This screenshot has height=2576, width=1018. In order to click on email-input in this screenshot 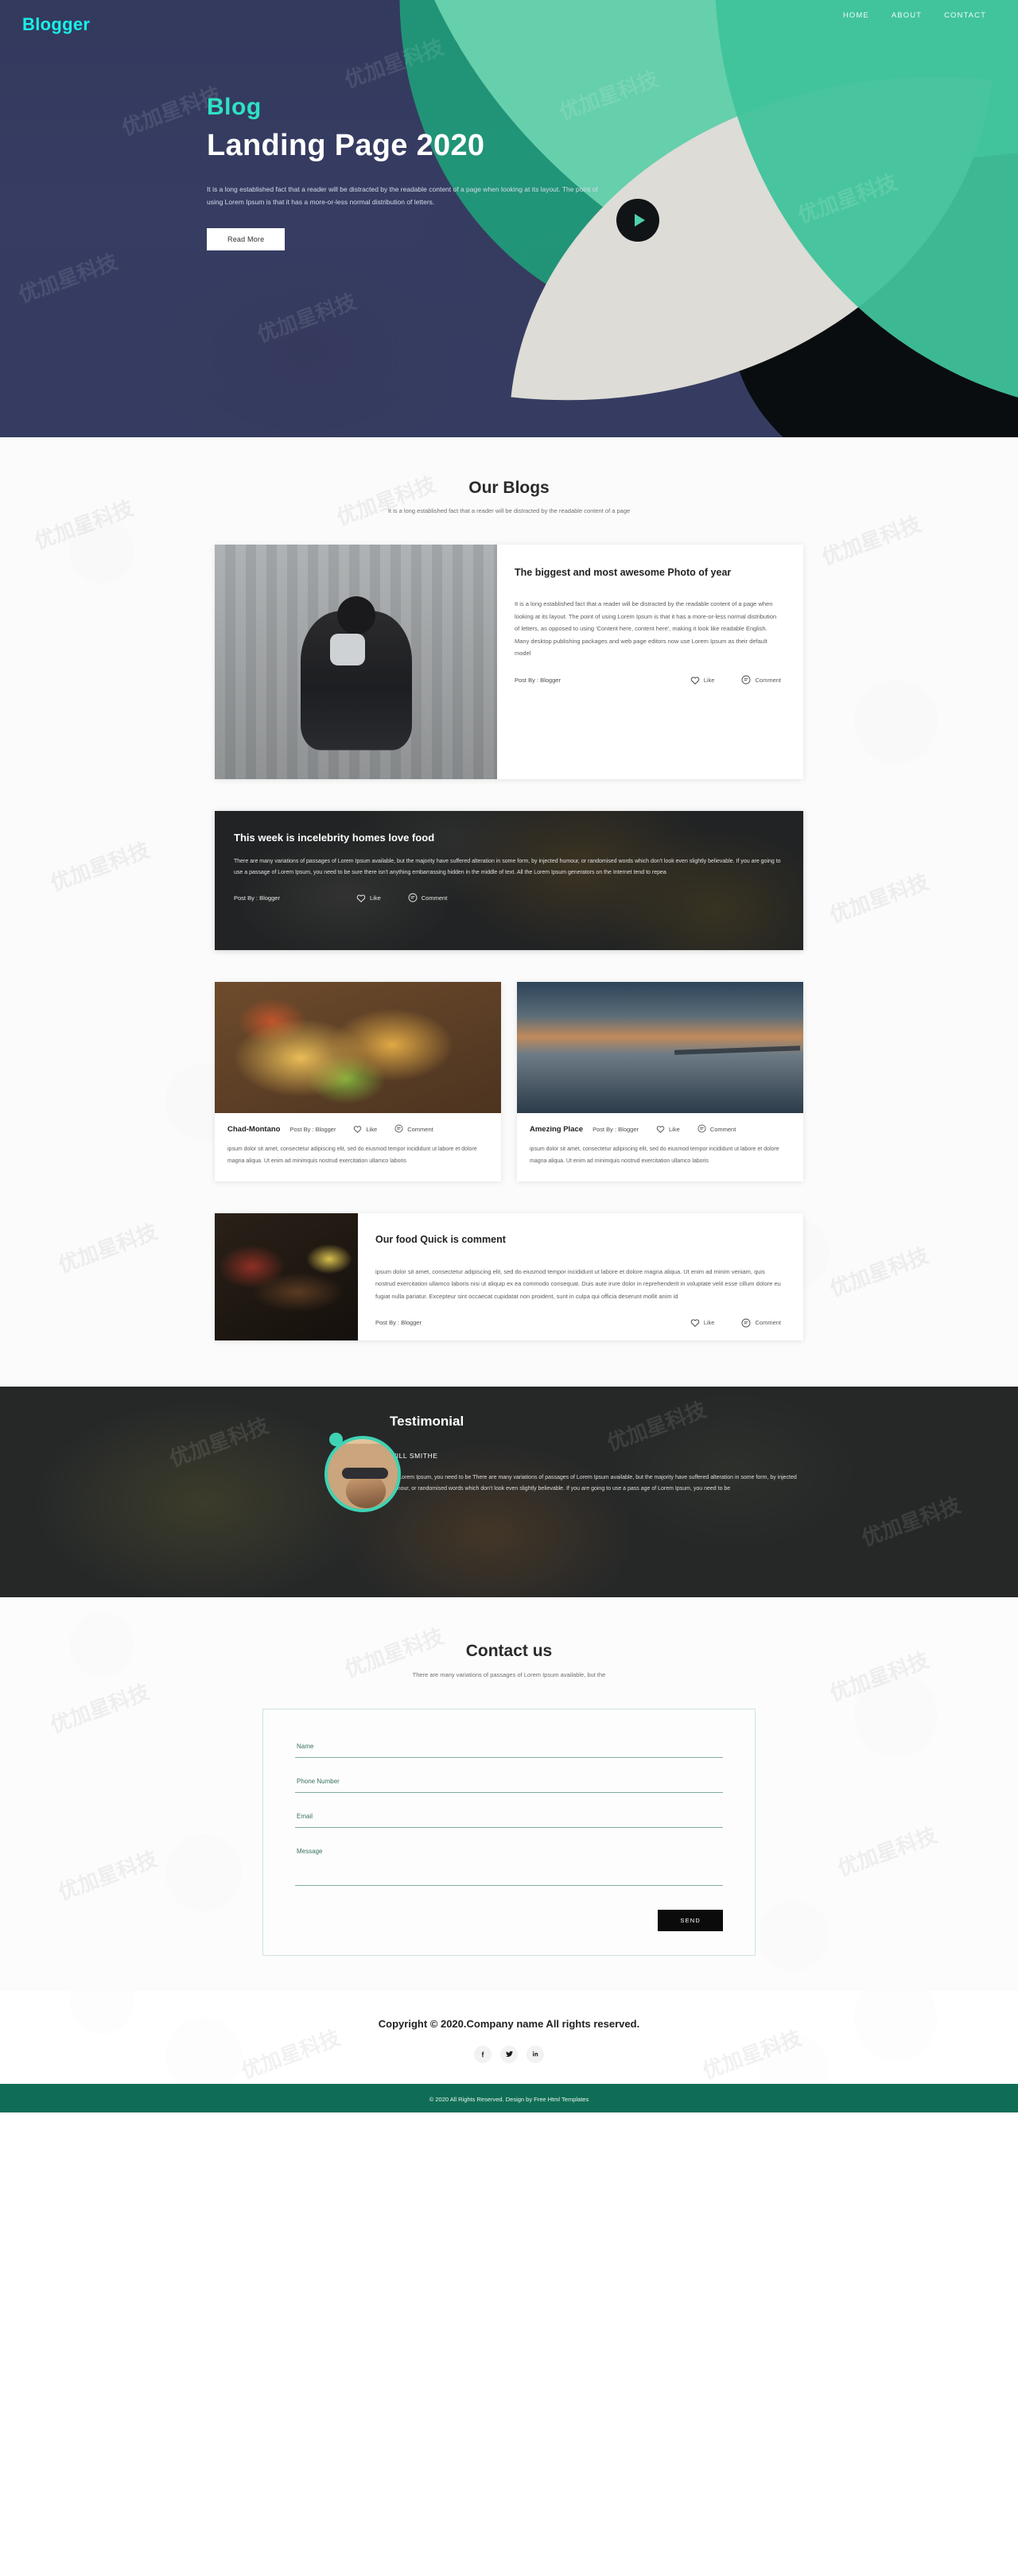, I will do `click(509, 1818)`.